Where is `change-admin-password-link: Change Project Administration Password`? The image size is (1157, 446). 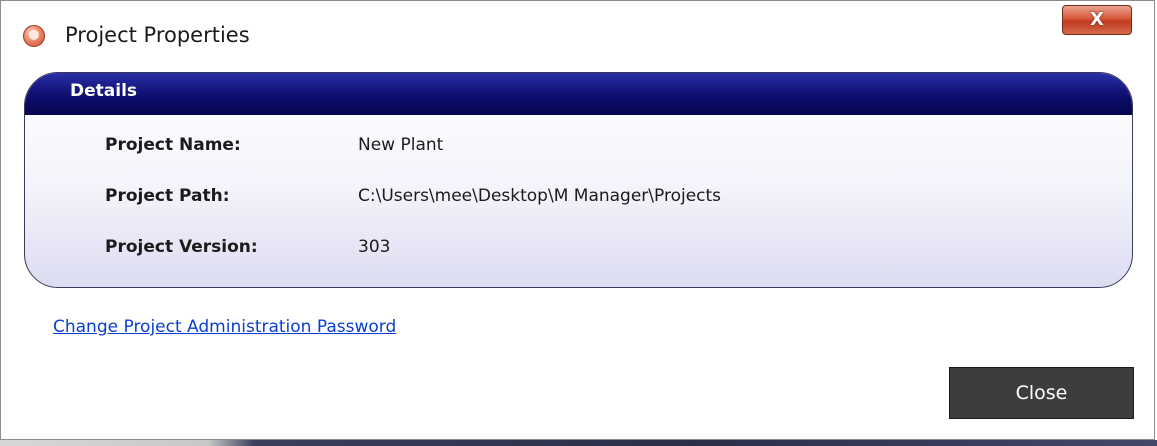
change-admin-password-link: Change Project Administration Password is located at coordinates (224, 327).